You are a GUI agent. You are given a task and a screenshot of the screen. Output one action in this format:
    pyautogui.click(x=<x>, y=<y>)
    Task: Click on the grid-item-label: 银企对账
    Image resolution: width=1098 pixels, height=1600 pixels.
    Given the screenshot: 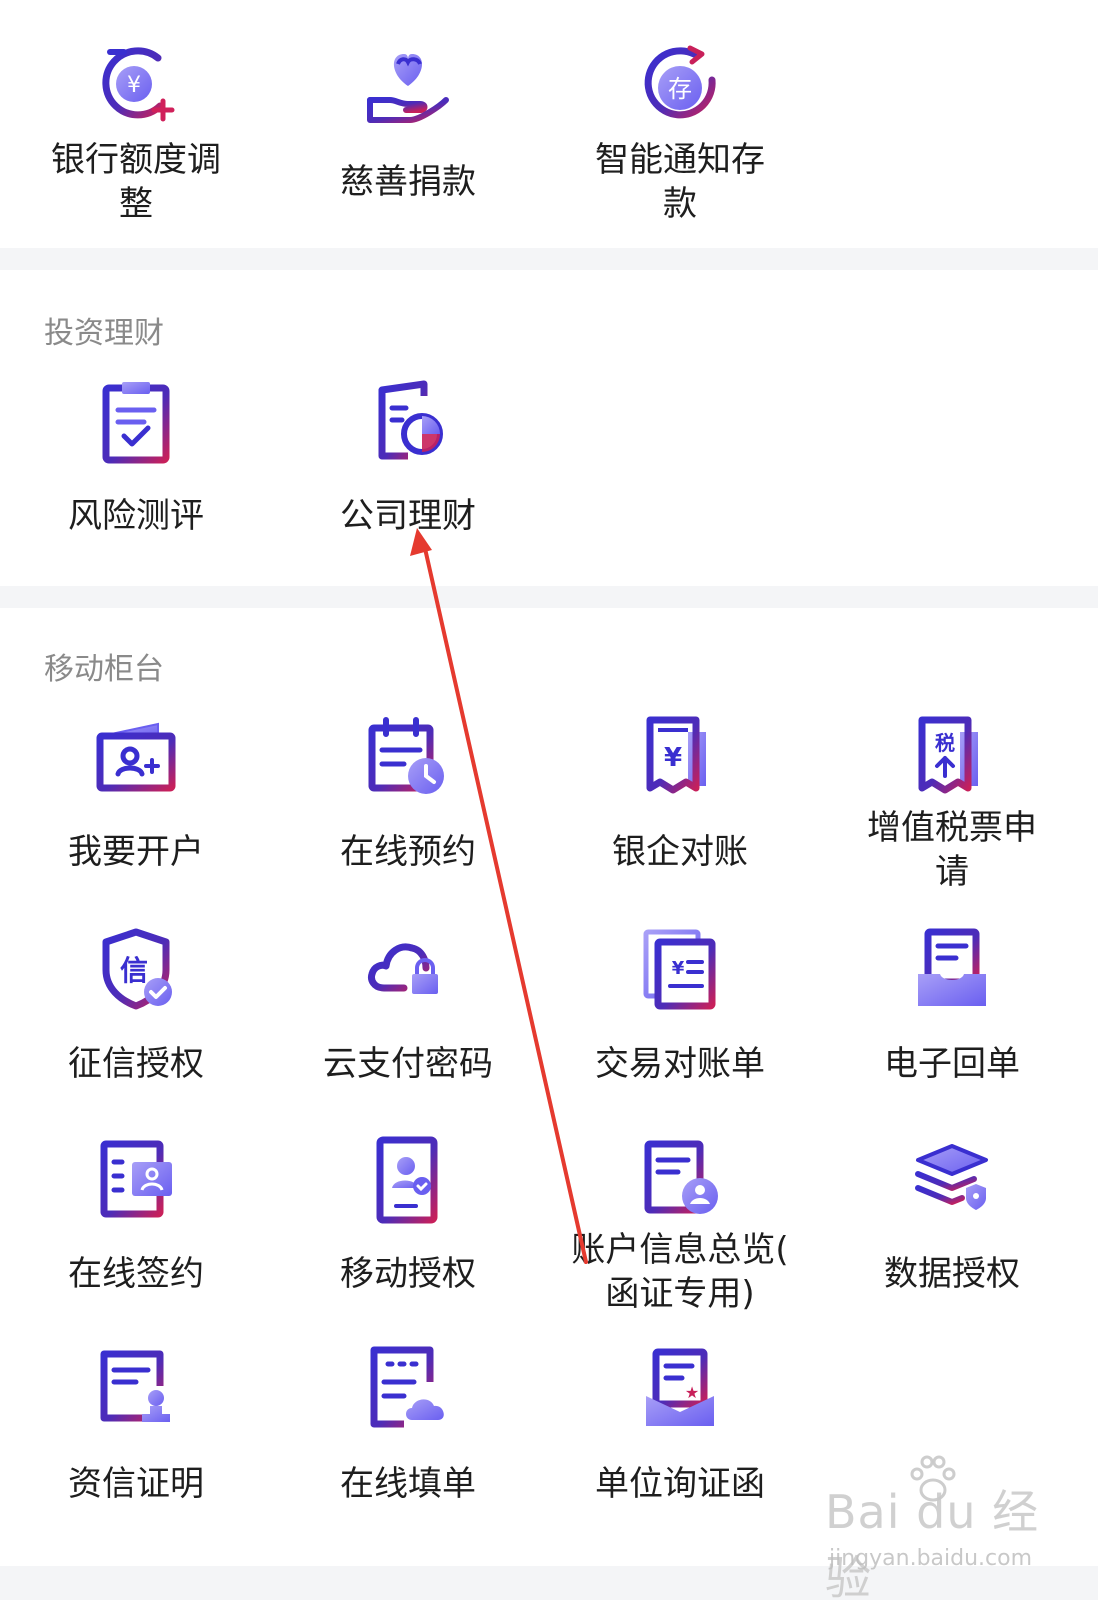 What is the action you would take?
    pyautogui.click(x=680, y=852)
    